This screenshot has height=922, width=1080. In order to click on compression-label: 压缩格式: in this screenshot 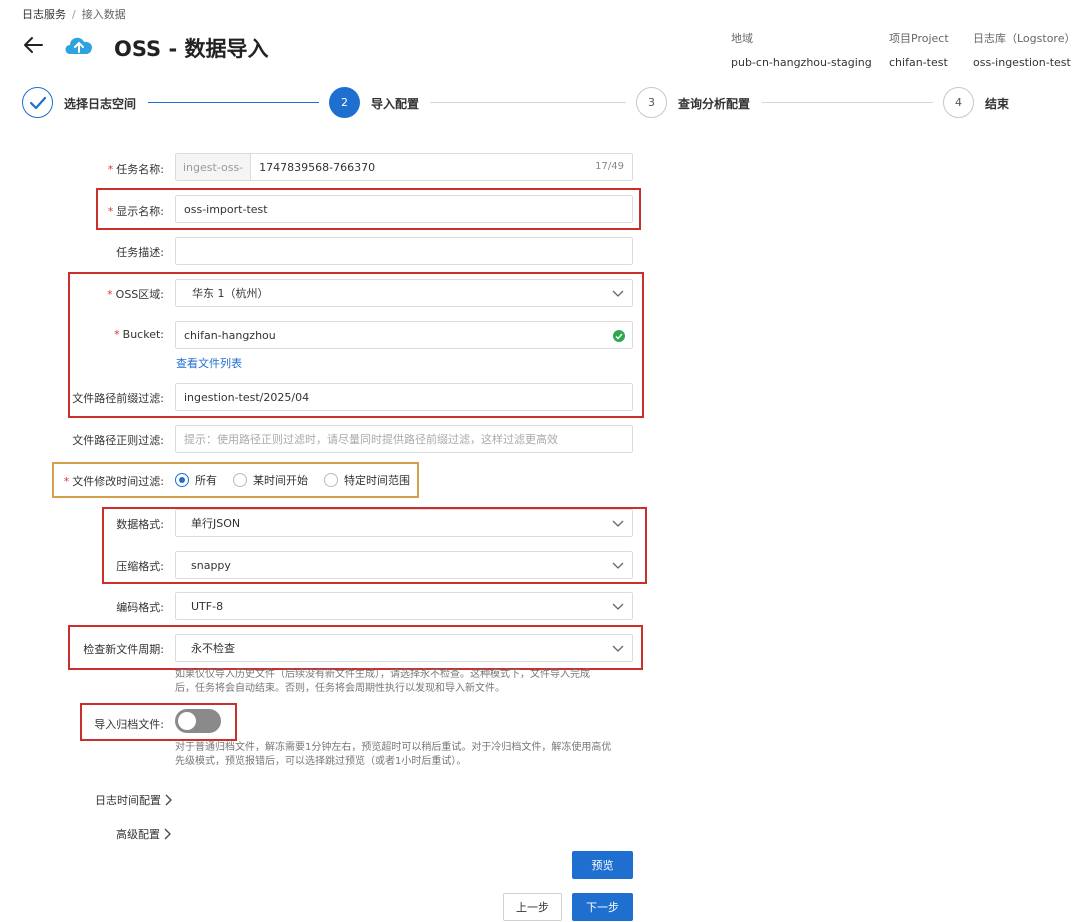, I will do `click(140, 566)`.